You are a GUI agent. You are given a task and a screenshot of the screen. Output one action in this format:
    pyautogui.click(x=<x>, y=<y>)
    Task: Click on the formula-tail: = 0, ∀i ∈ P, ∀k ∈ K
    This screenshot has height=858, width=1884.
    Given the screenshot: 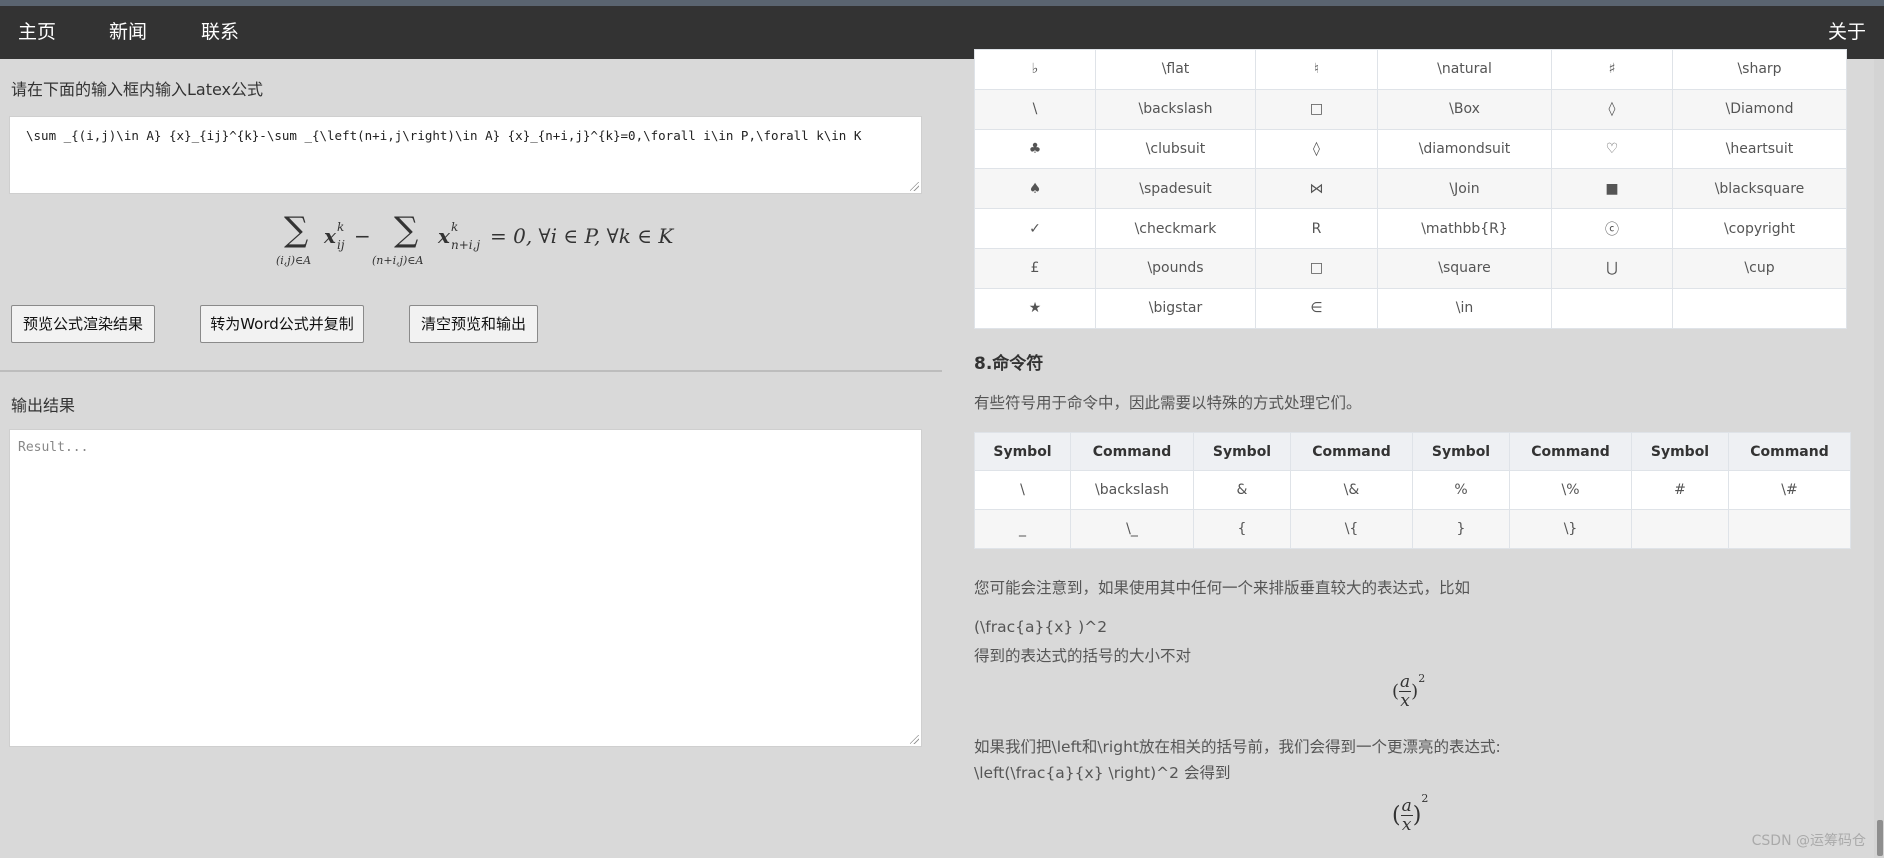 What is the action you would take?
    pyautogui.click(x=582, y=236)
    